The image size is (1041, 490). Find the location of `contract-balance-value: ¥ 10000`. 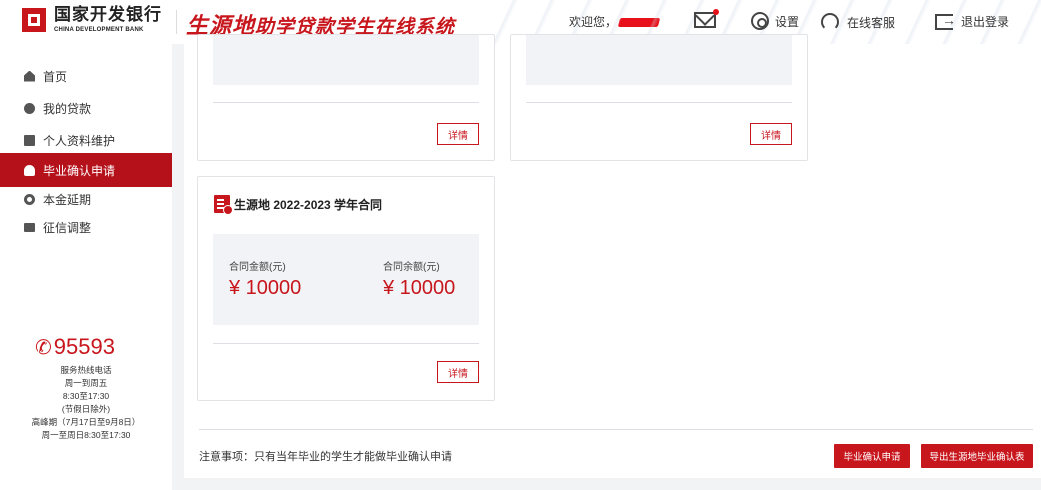

contract-balance-value: ¥ 10000 is located at coordinates (419, 288).